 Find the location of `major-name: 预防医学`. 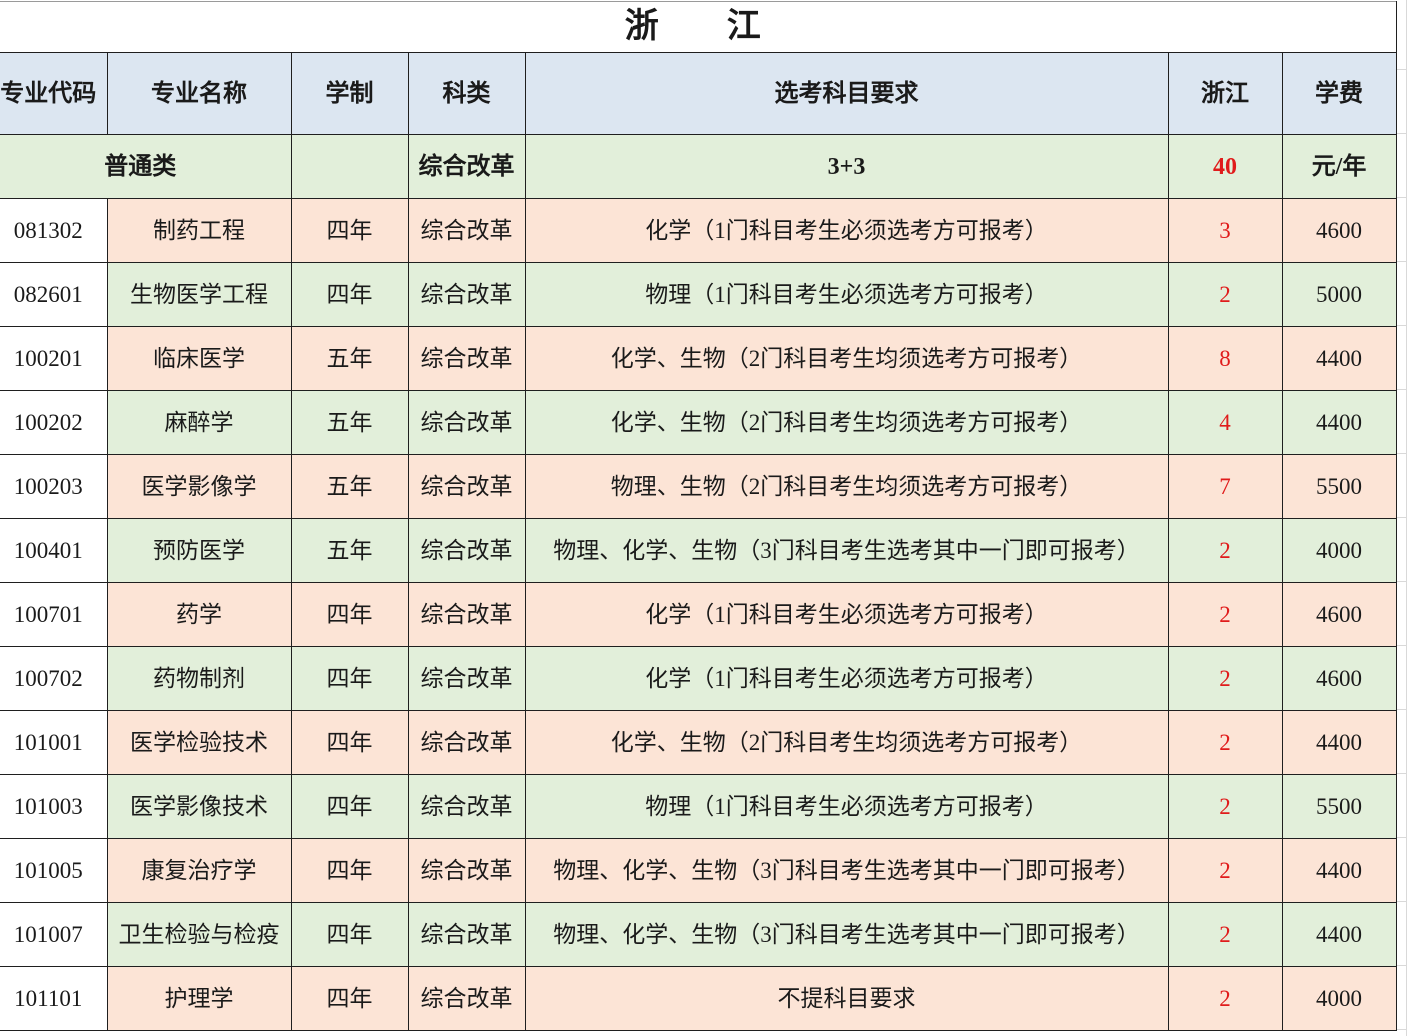

major-name: 预防医学 is located at coordinates (199, 550).